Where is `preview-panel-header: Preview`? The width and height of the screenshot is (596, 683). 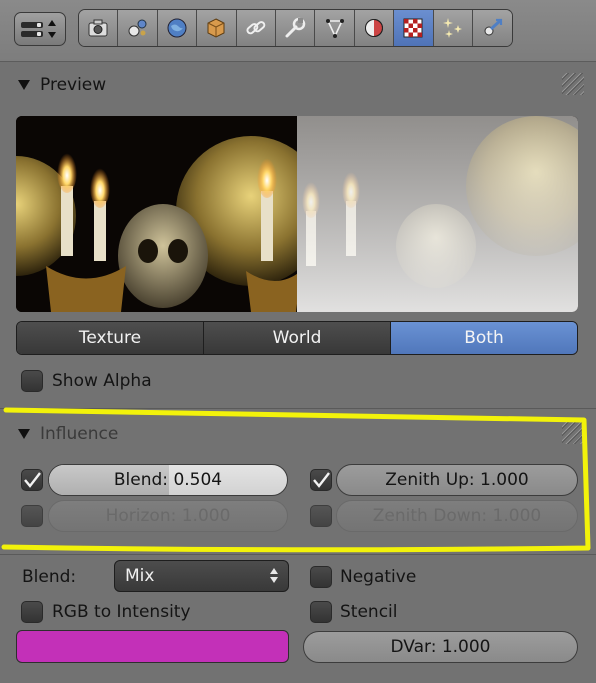 preview-panel-header: Preview is located at coordinates (298, 85).